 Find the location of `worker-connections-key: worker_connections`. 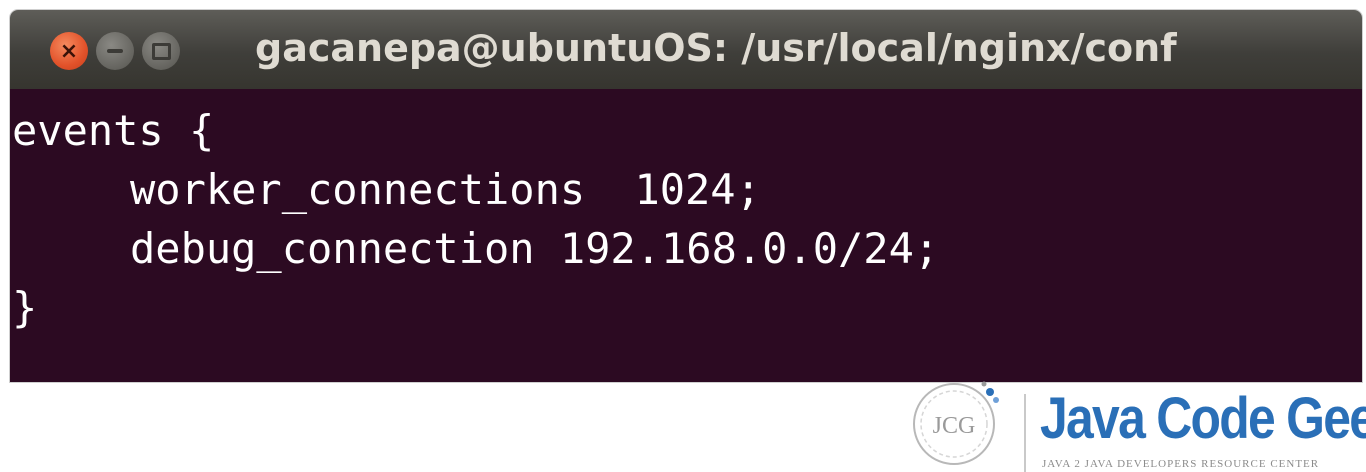

worker-connections-key: worker_connections is located at coordinates (358, 189).